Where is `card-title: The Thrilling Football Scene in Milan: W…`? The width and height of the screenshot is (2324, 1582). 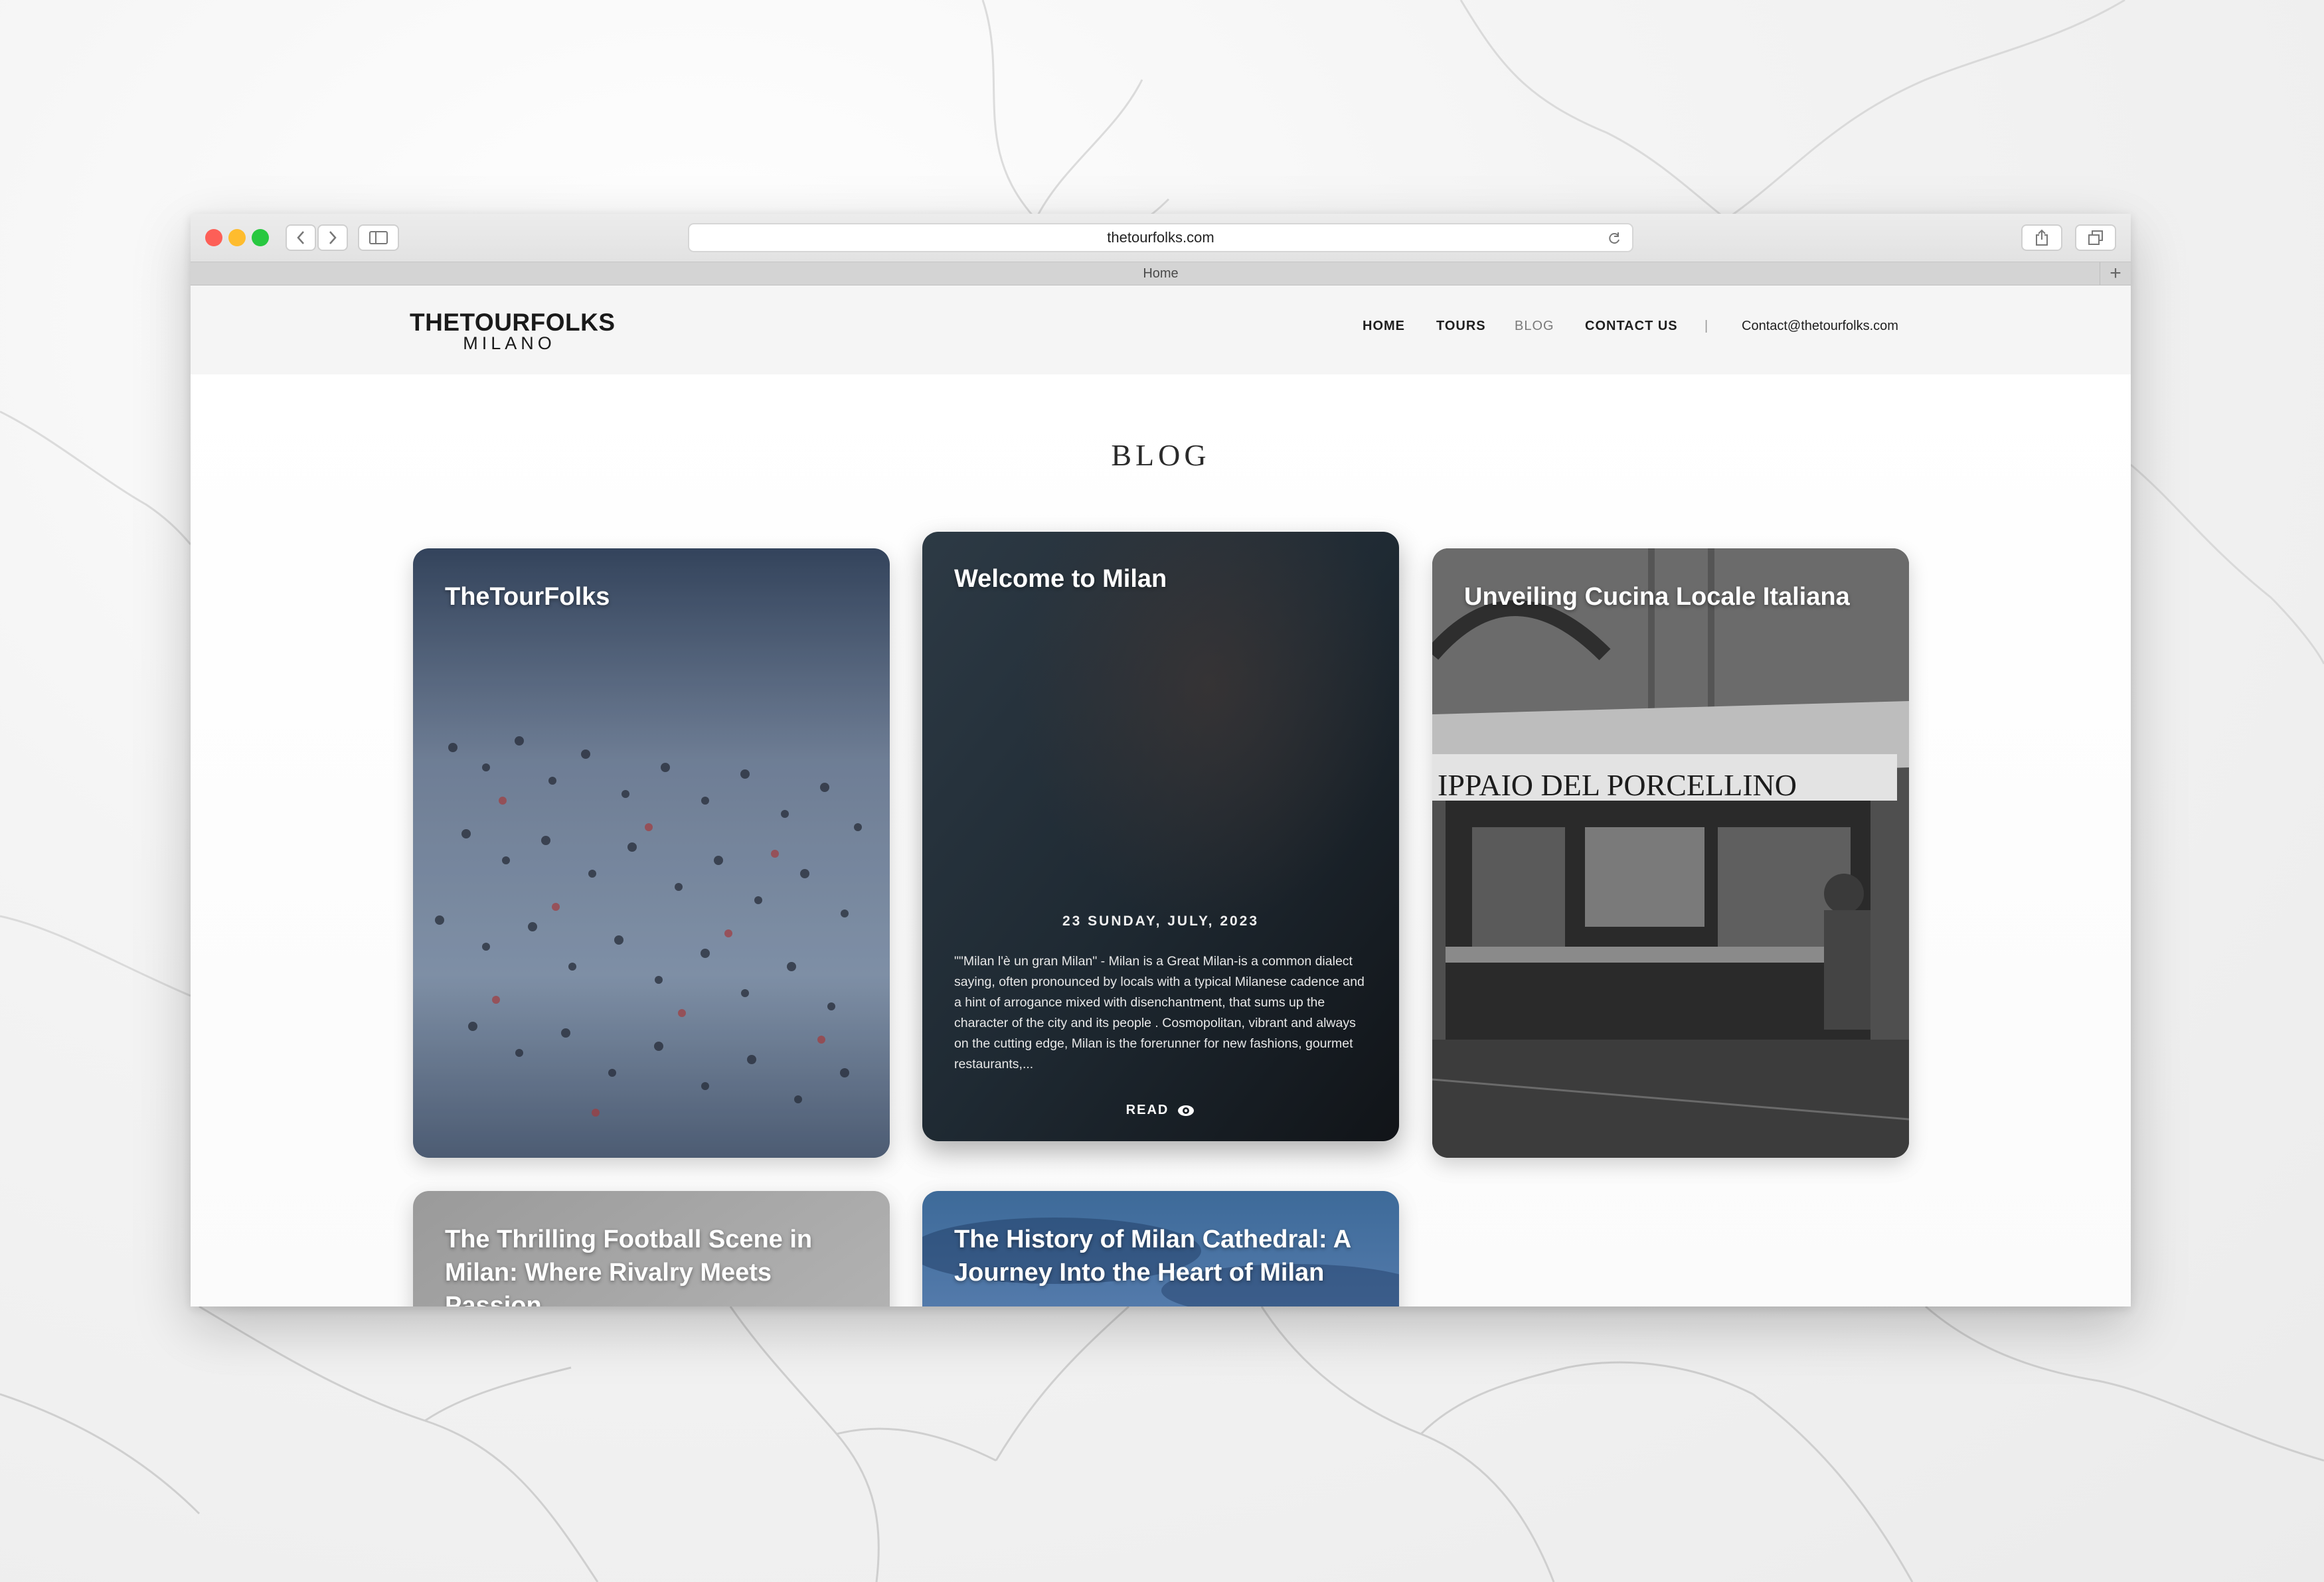 card-title: The Thrilling Football Scene in Milan: W… is located at coordinates (629, 1266).